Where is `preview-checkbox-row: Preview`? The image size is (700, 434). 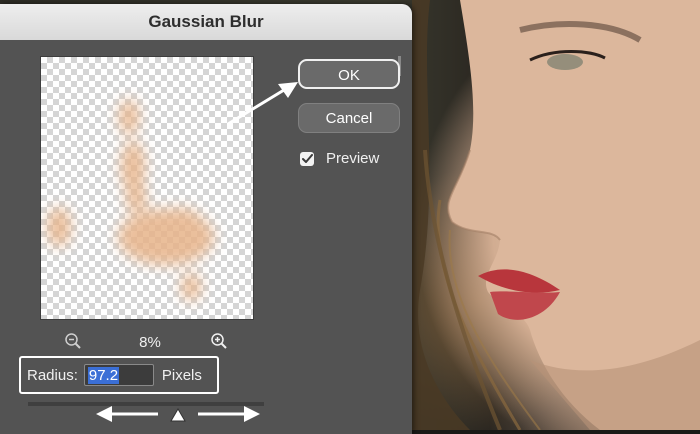 preview-checkbox-row: Preview is located at coordinates (339, 158).